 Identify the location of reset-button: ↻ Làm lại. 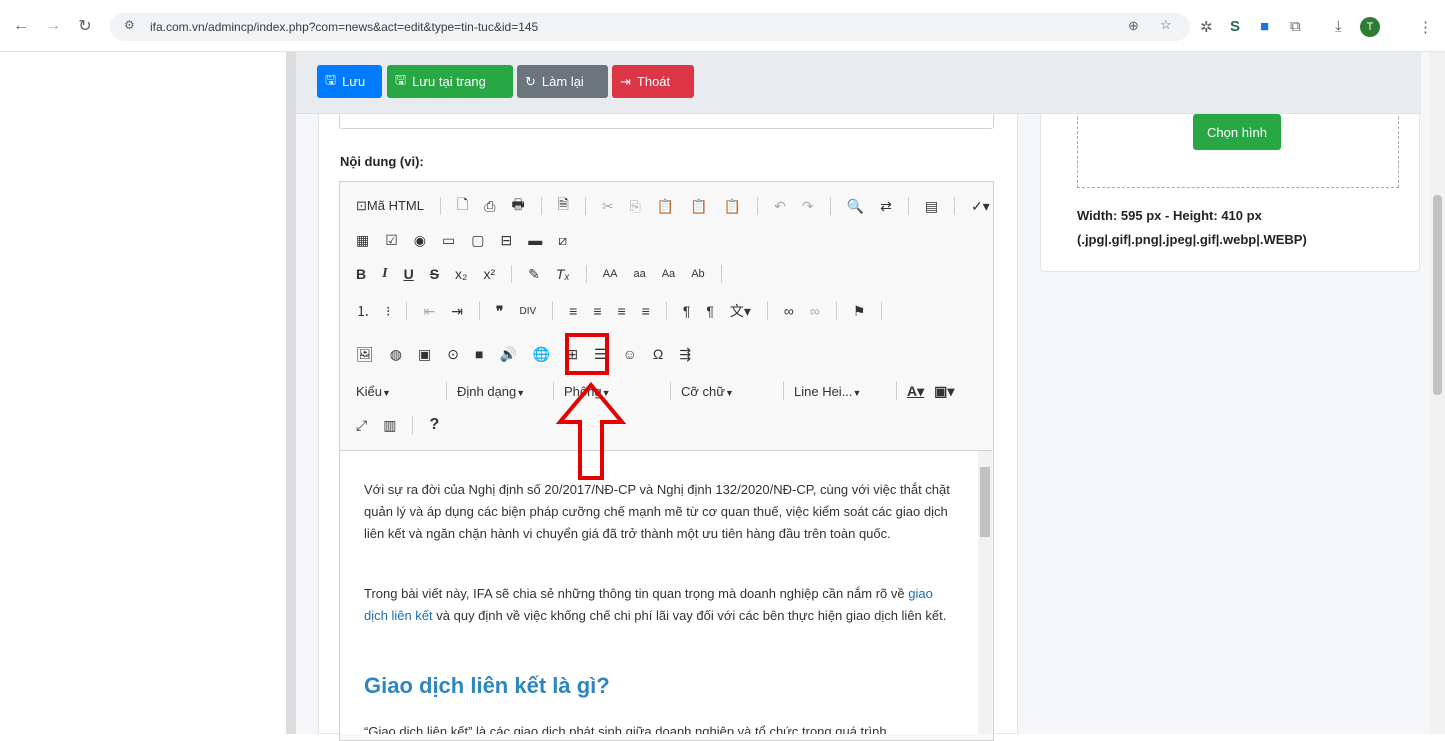
(562, 81).